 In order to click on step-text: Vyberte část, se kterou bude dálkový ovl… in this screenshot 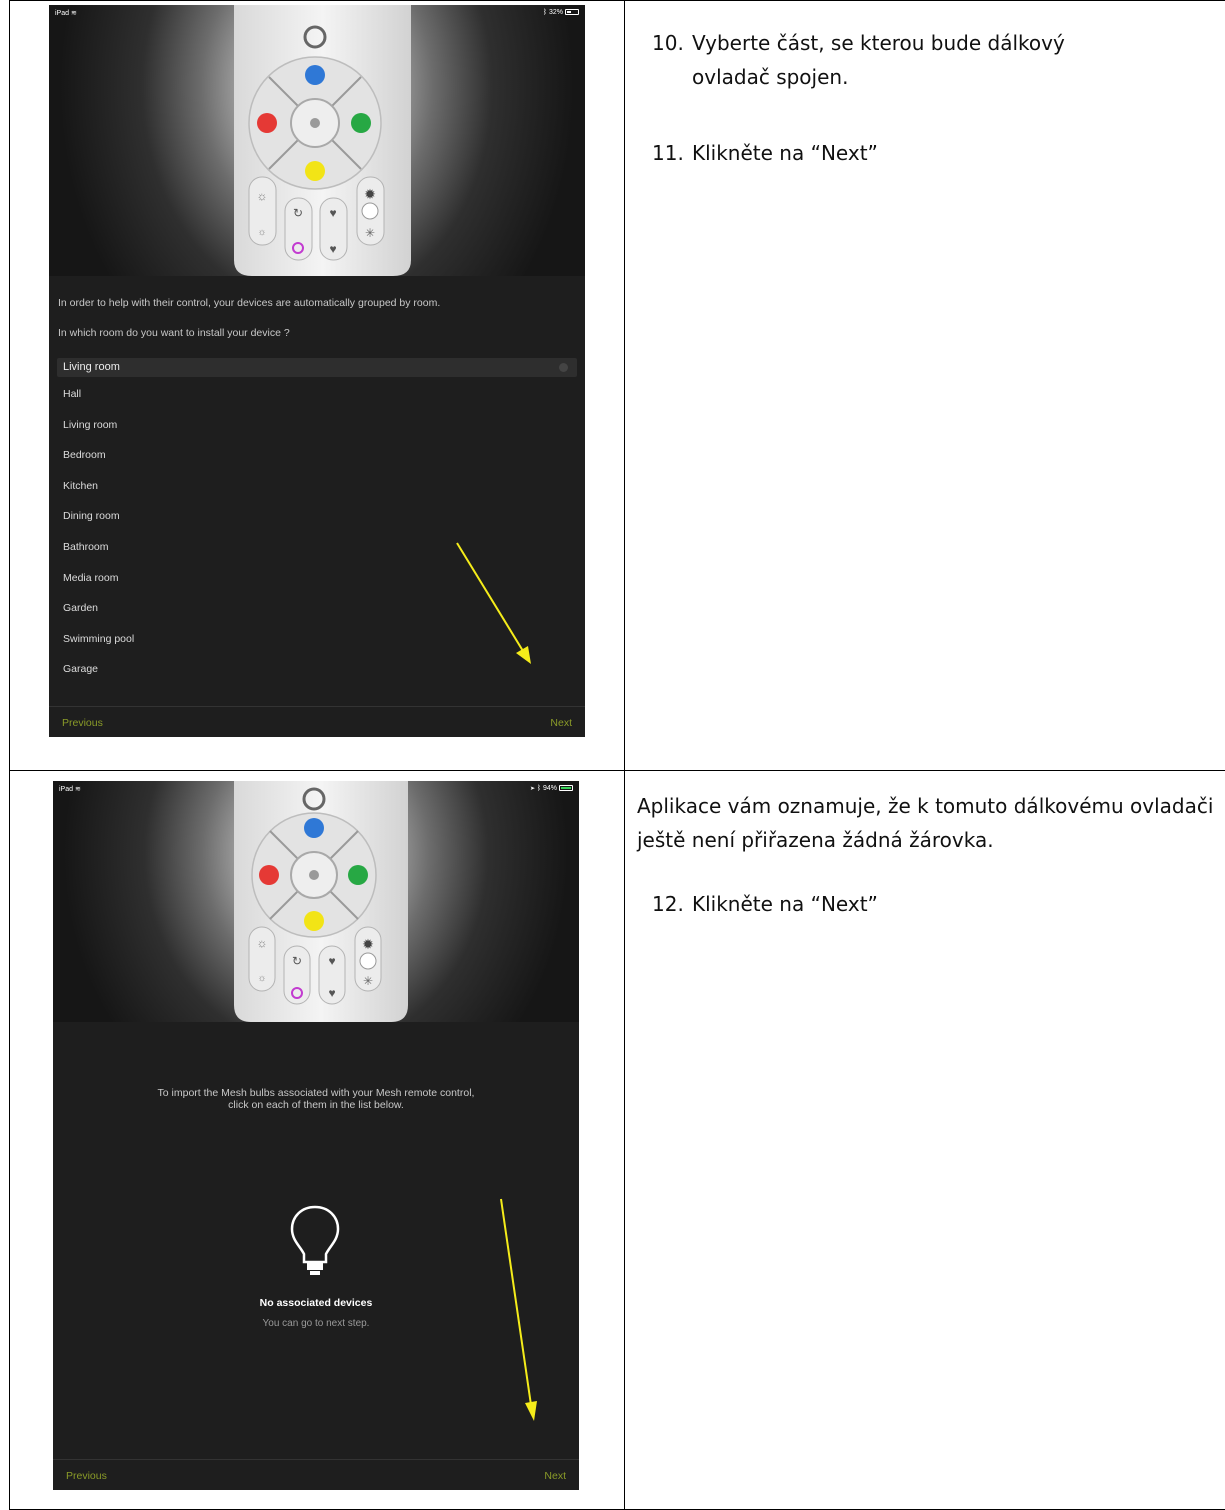, I will do `click(878, 60)`.